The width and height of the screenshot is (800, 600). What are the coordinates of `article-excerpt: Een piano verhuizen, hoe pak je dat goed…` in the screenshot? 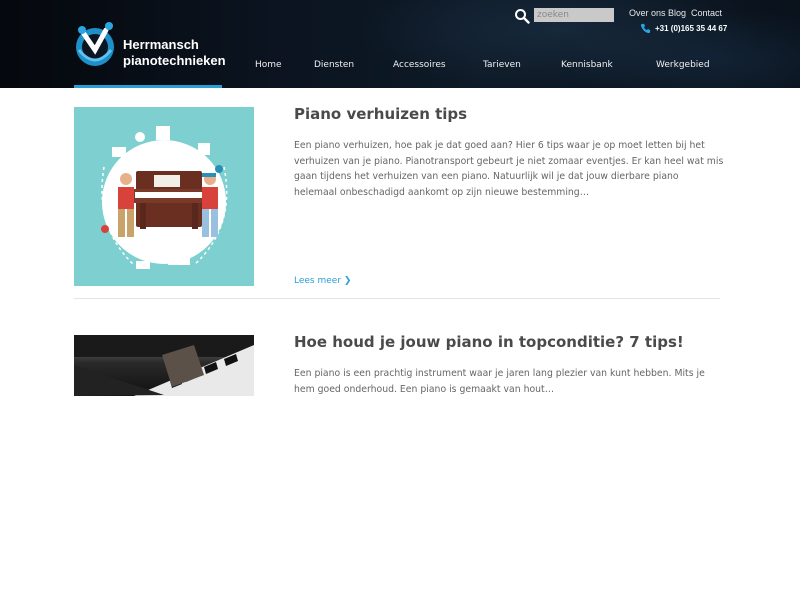 It's located at (509, 169).